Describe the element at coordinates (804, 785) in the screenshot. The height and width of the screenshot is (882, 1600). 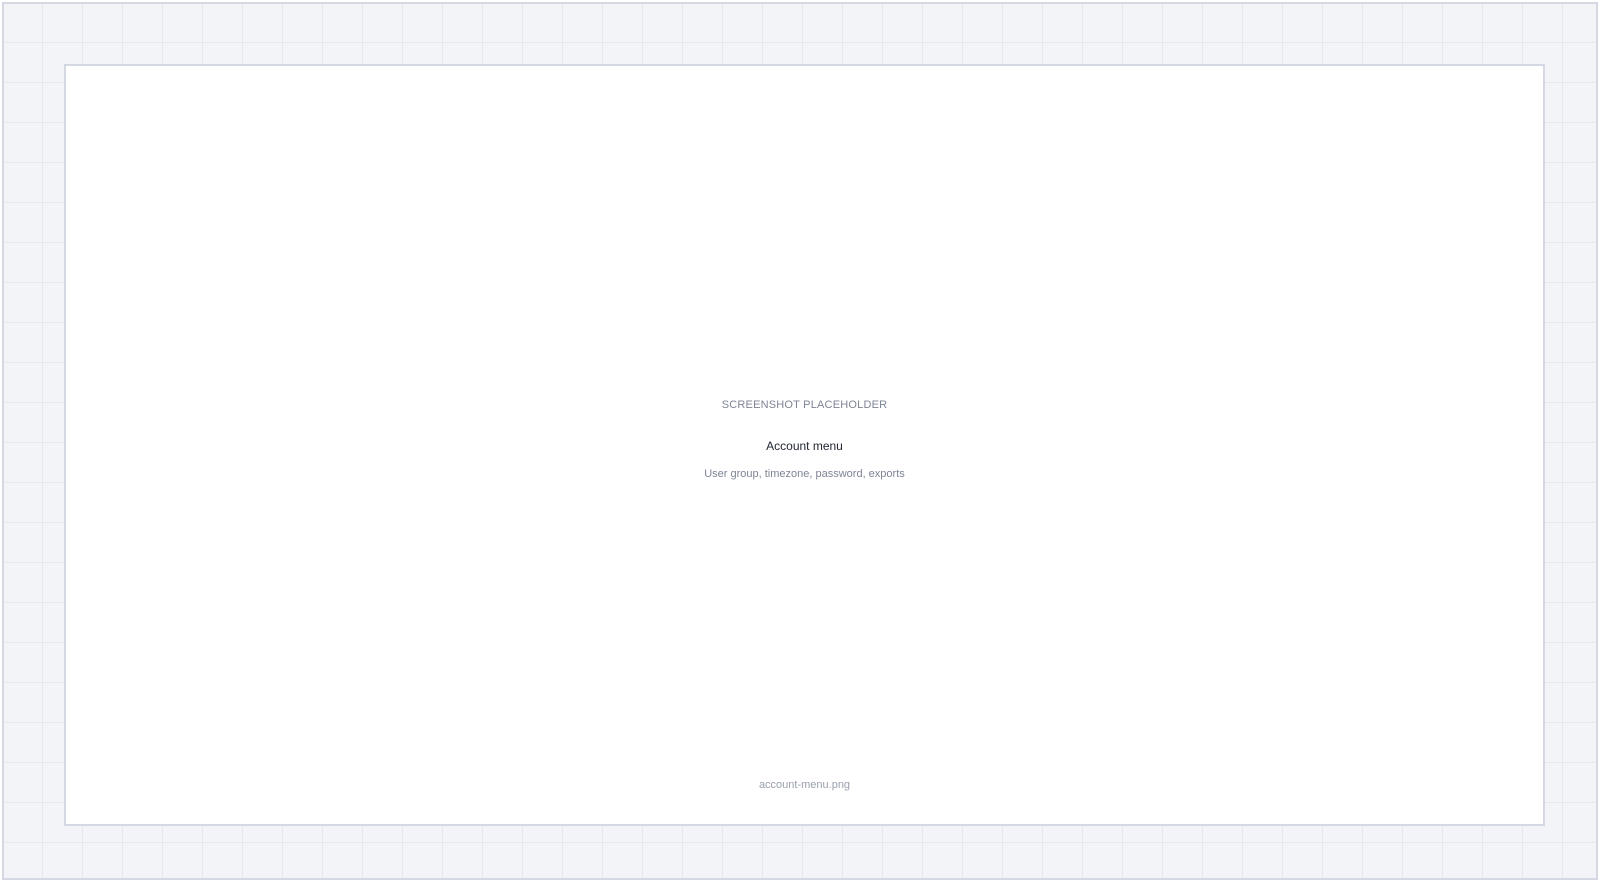
I see `placeholder-filename: account-menu.png` at that location.